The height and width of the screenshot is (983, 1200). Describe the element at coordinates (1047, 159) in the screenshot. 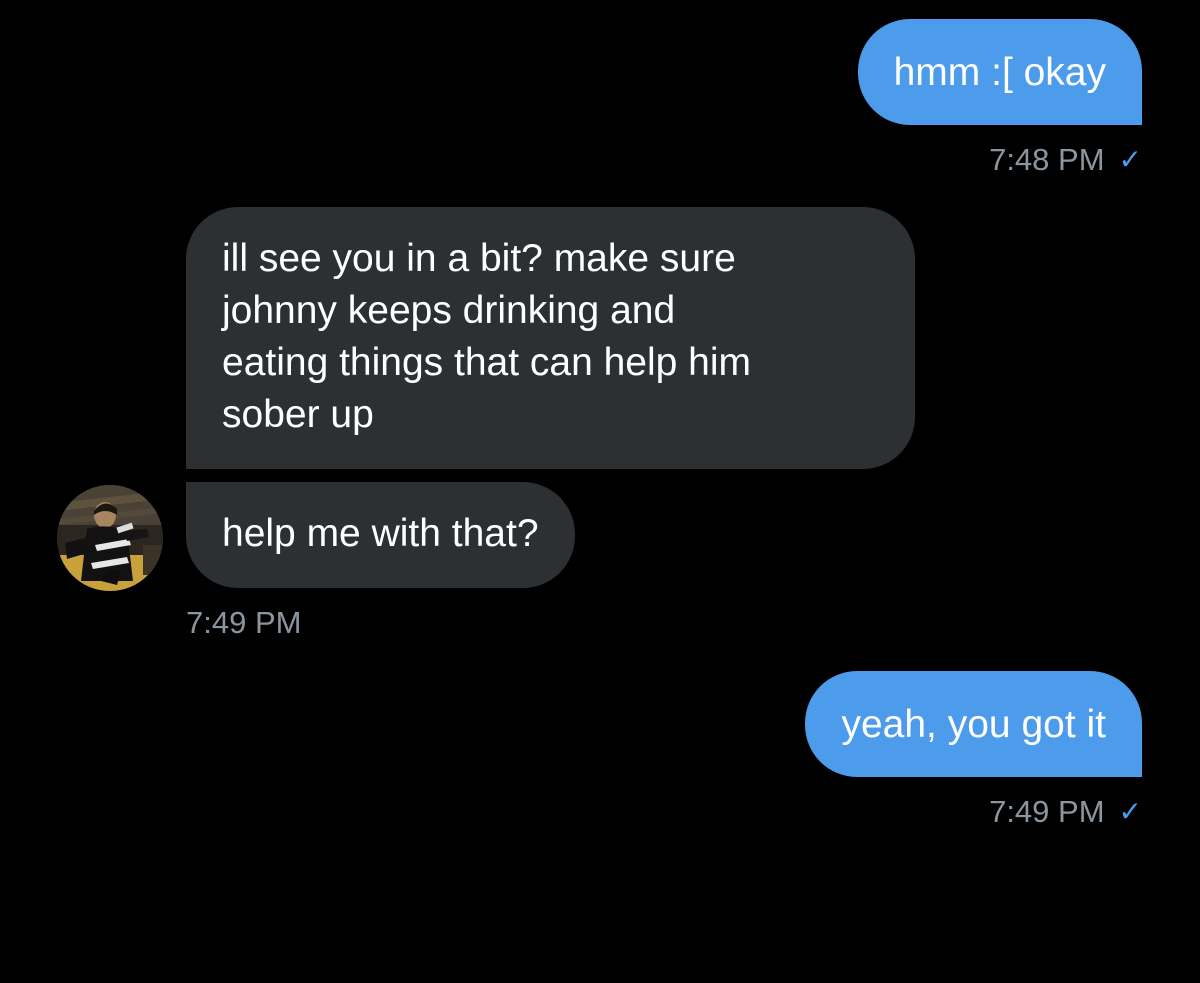

I see `message-timestamp: 7:48 PM` at that location.